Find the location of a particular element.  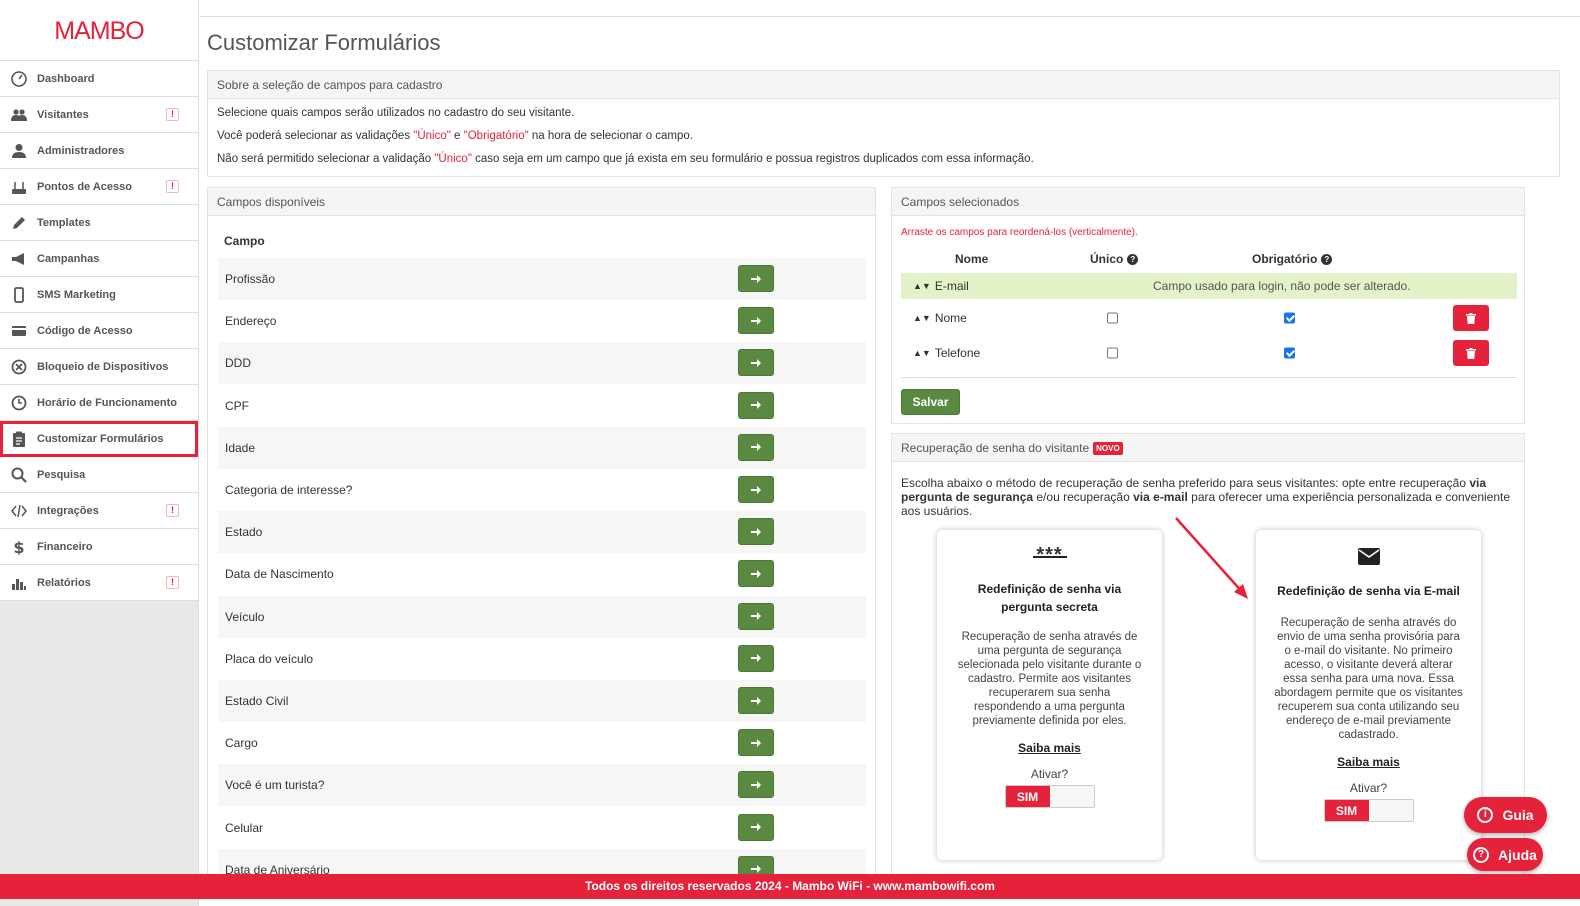

sidebar-item-label: Horário de Funcionamento is located at coordinates (107, 402).